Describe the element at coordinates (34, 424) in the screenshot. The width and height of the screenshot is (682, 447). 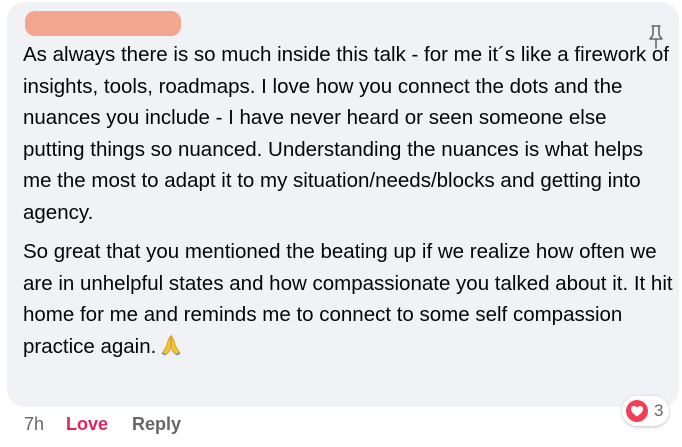
I see `comment-timestamp: 7h` at that location.